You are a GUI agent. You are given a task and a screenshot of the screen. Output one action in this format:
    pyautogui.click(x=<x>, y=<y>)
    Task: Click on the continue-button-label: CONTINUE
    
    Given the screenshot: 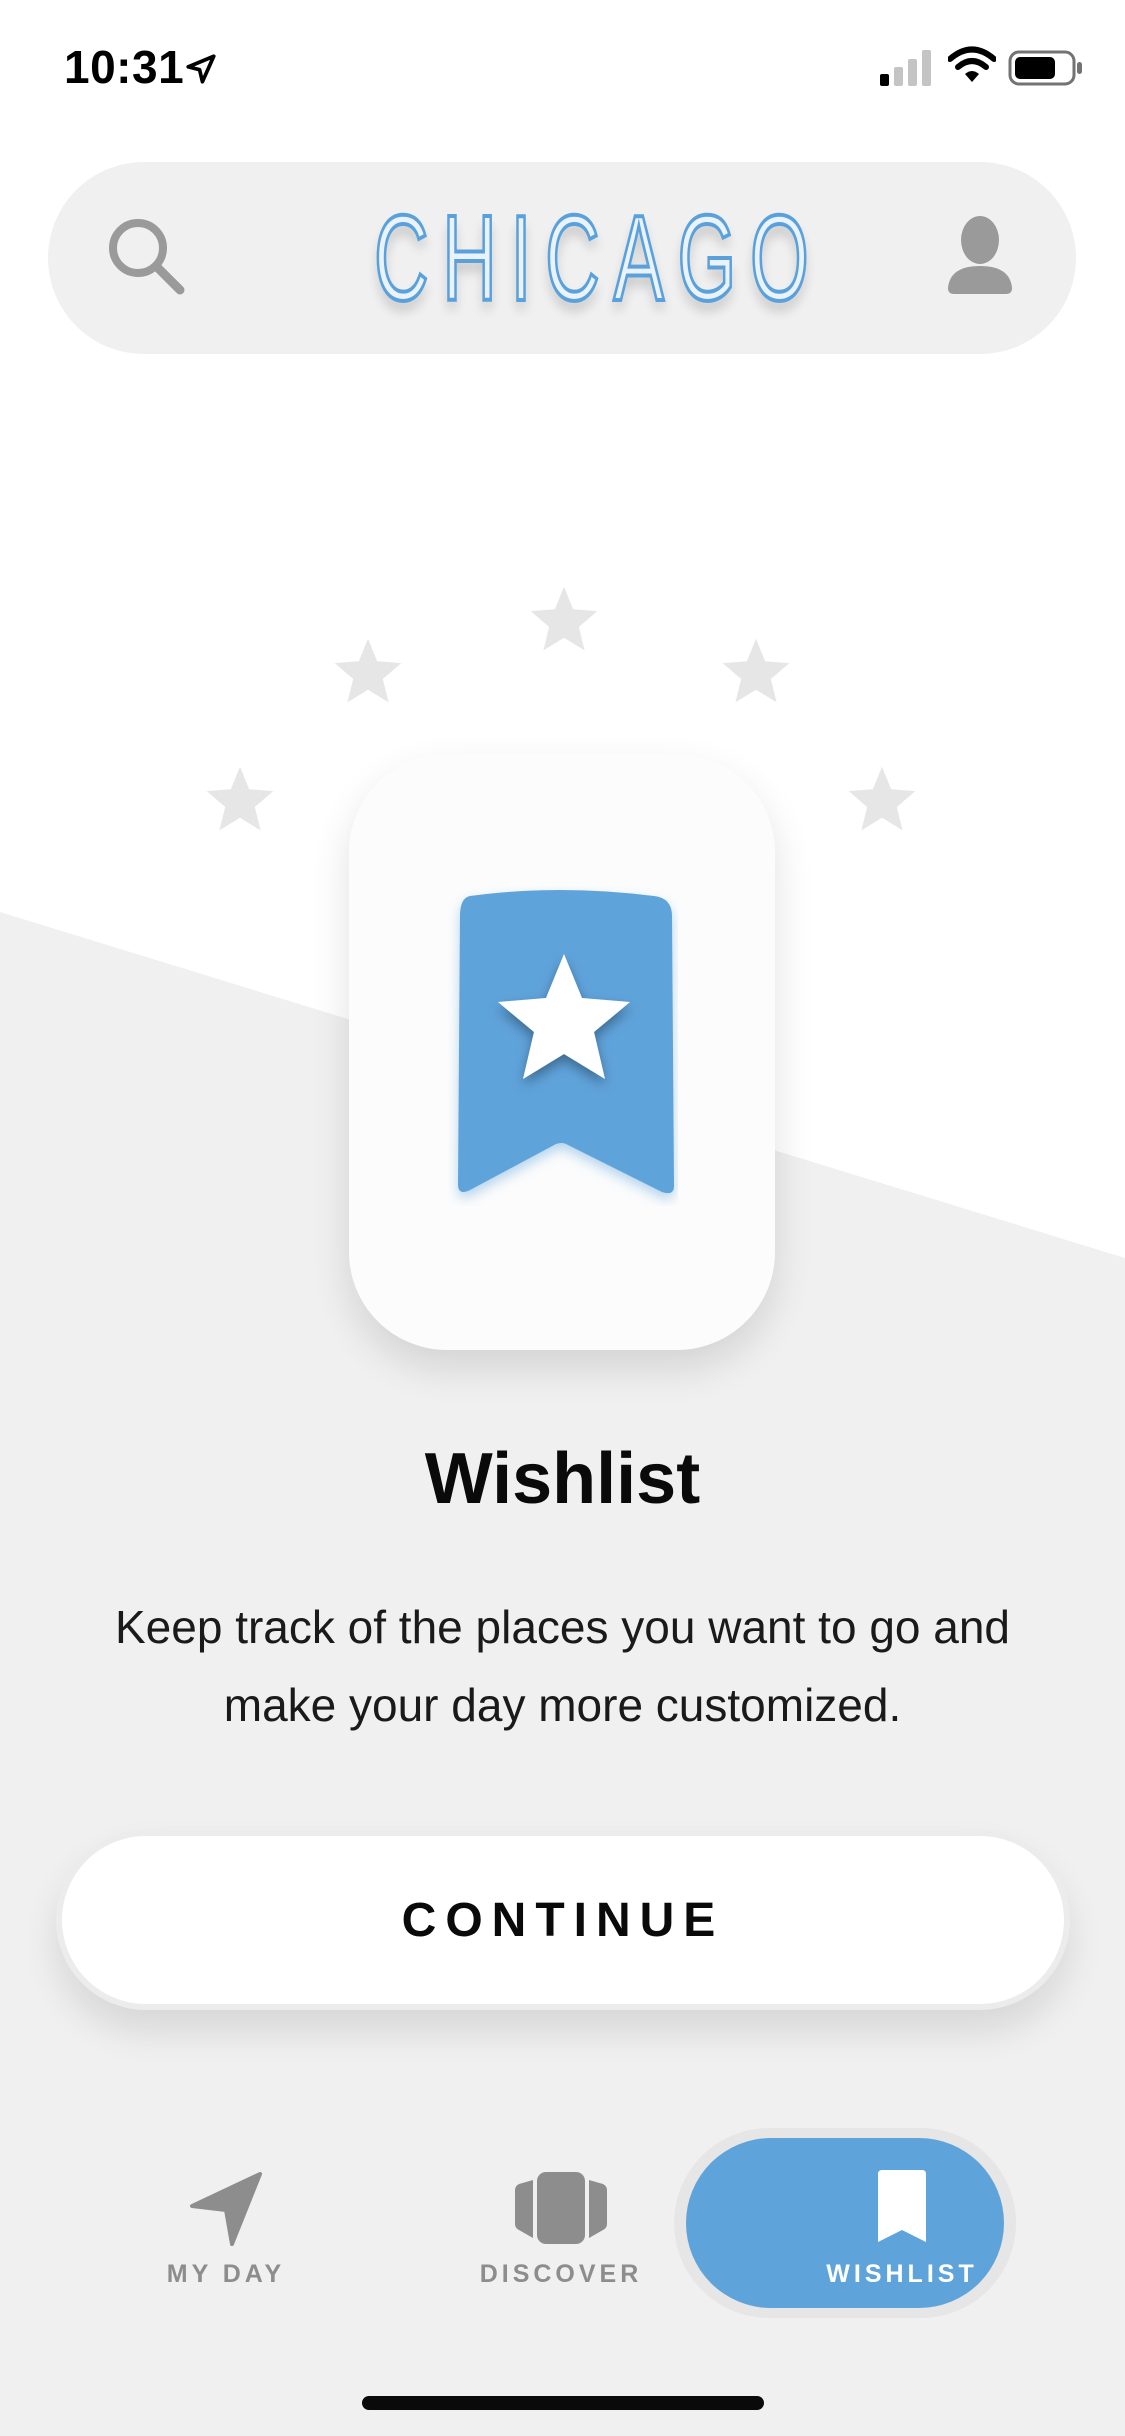 What is the action you would take?
    pyautogui.click(x=563, y=1920)
    